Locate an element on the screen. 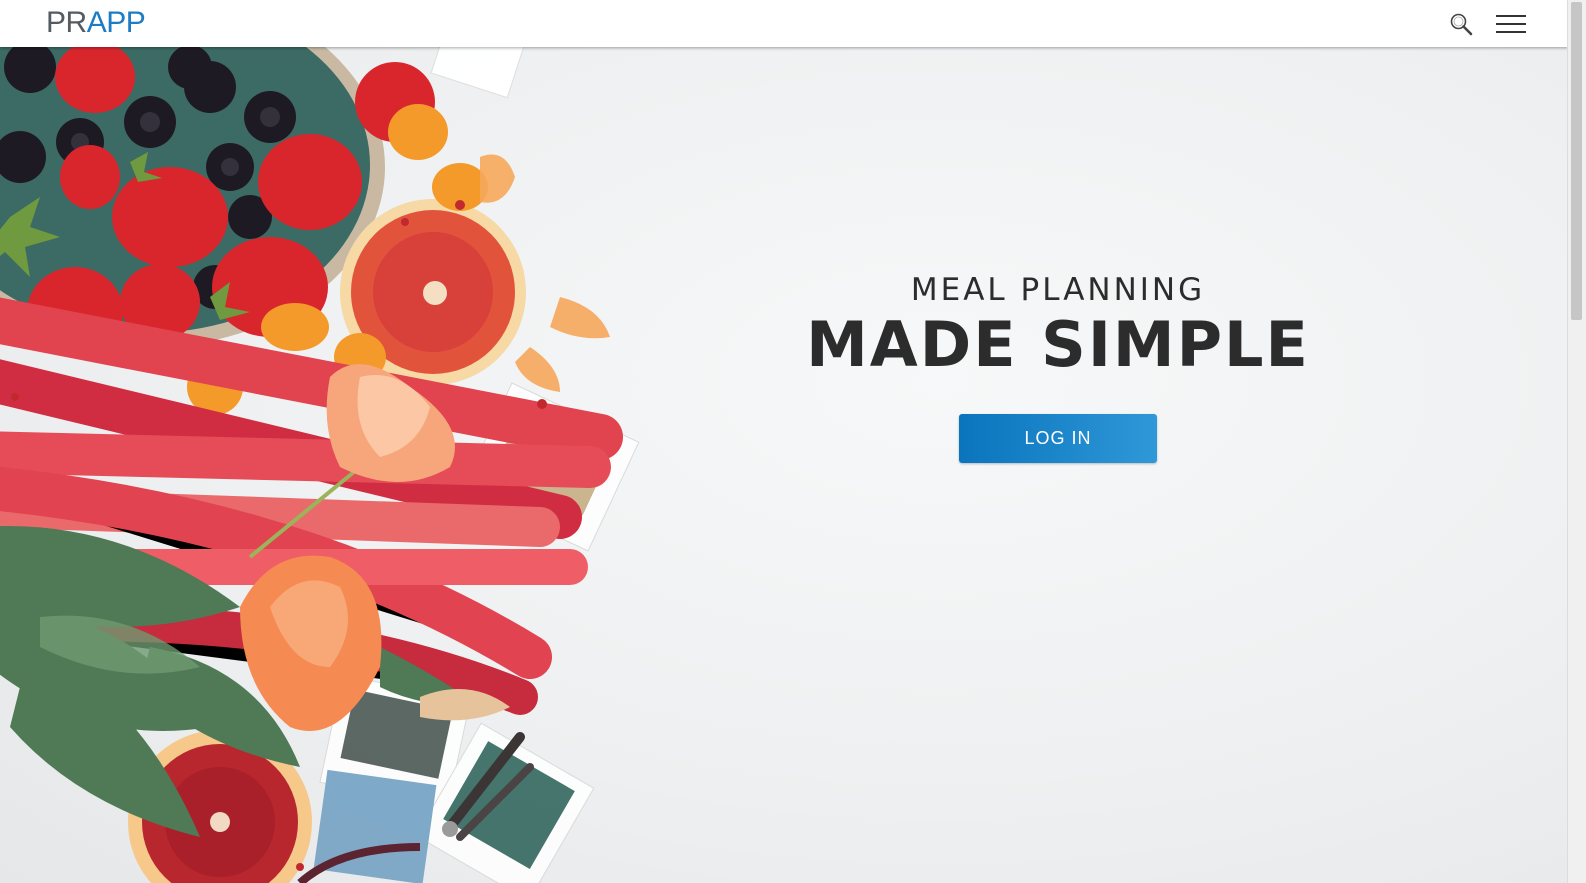 Image resolution: width=1586 pixels, height=883 pixels. search-button is located at coordinates (1461, 23).